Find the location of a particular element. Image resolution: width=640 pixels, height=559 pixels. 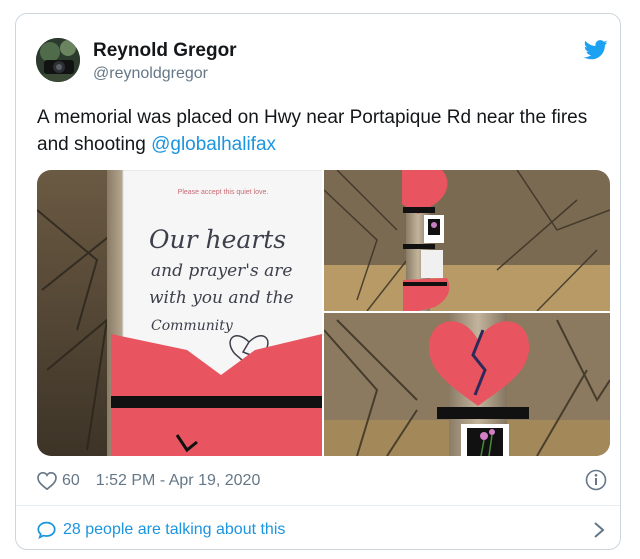

info-icon is located at coordinates (596, 480).